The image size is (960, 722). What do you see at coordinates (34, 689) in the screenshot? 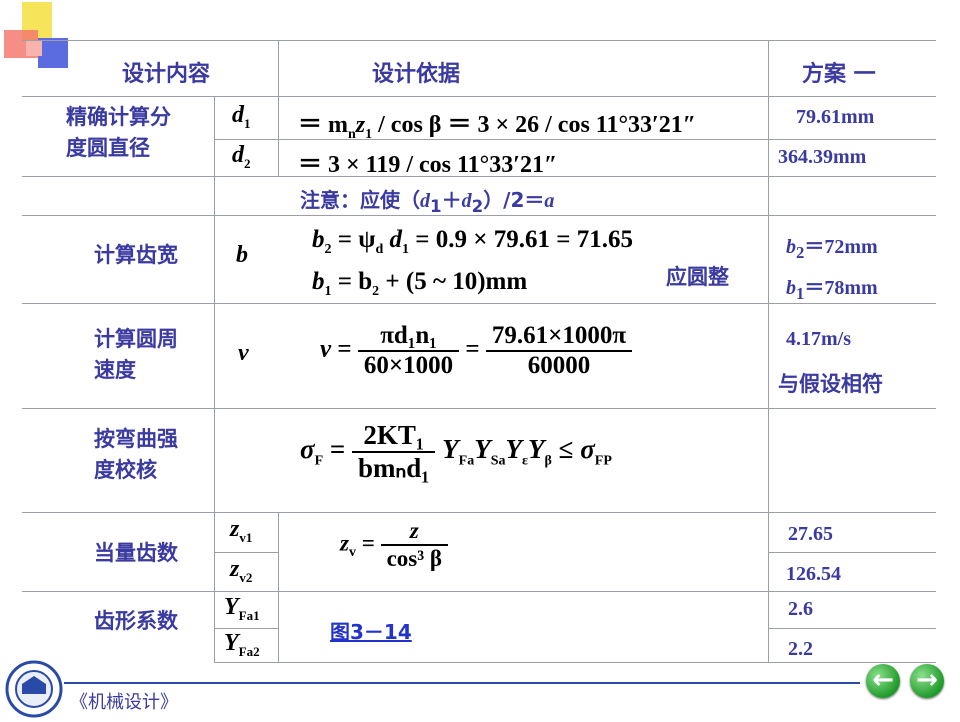
I see `university-logo-icon` at bounding box center [34, 689].